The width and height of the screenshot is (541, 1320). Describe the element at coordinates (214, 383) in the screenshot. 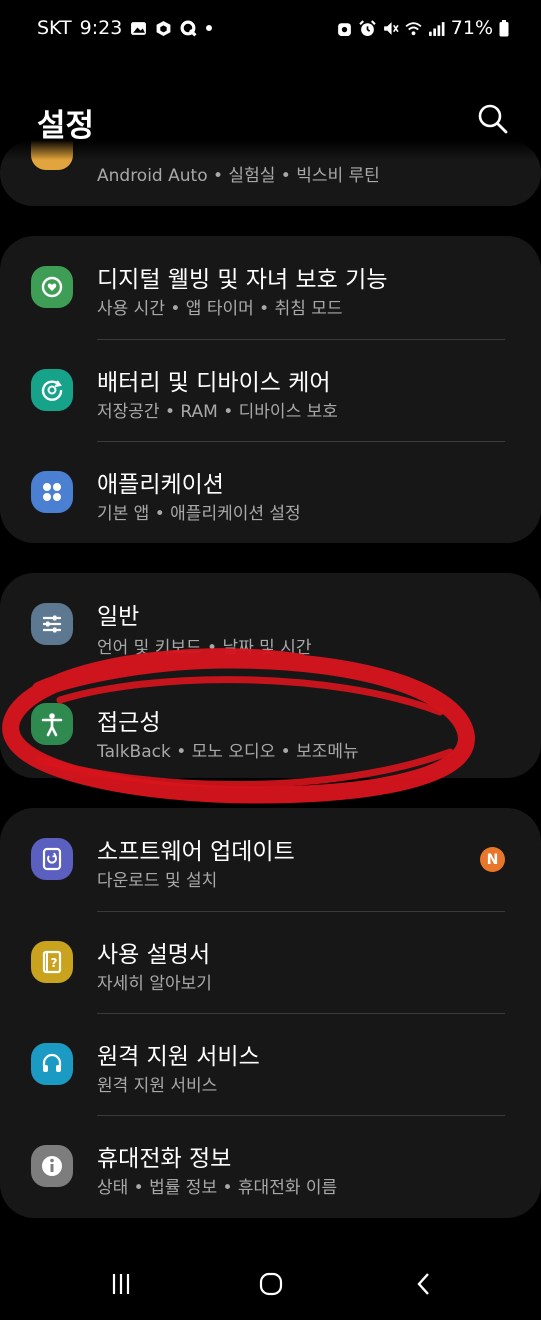

I see `item-title: 배터리 및 디바이스 케어` at that location.